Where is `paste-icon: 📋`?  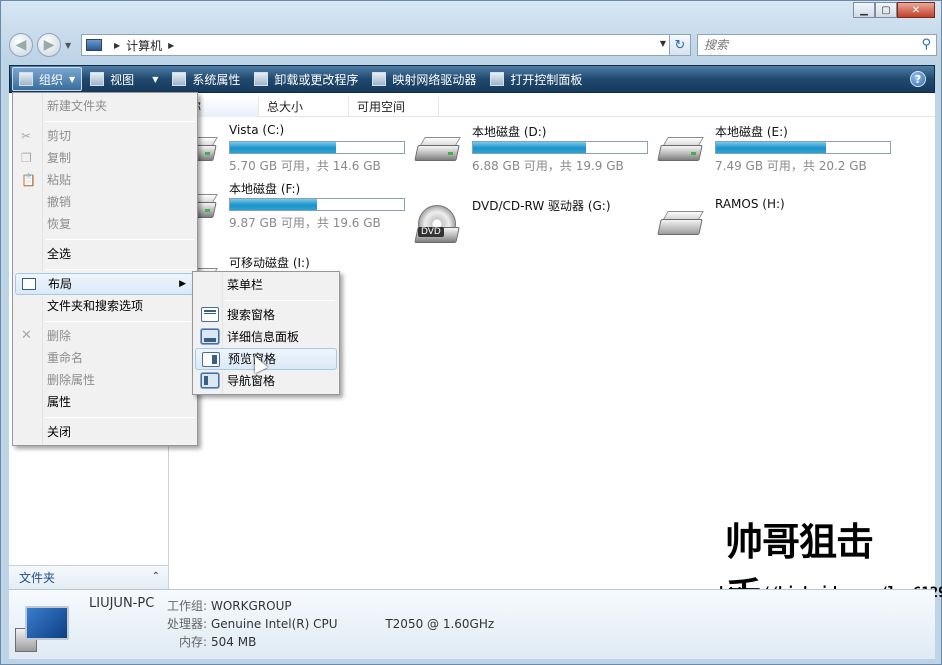
paste-icon: 📋 is located at coordinates (28, 180).